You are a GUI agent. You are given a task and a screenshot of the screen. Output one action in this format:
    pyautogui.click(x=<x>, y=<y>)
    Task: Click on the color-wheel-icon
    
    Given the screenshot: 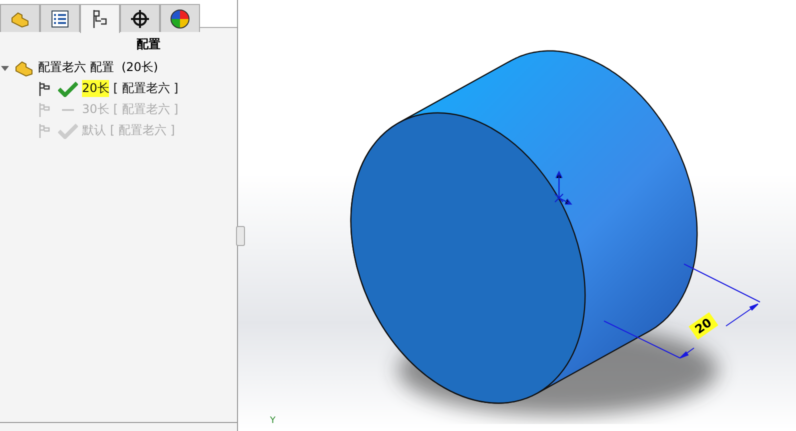 What is the action you would take?
    pyautogui.click(x=180, y=18)
    